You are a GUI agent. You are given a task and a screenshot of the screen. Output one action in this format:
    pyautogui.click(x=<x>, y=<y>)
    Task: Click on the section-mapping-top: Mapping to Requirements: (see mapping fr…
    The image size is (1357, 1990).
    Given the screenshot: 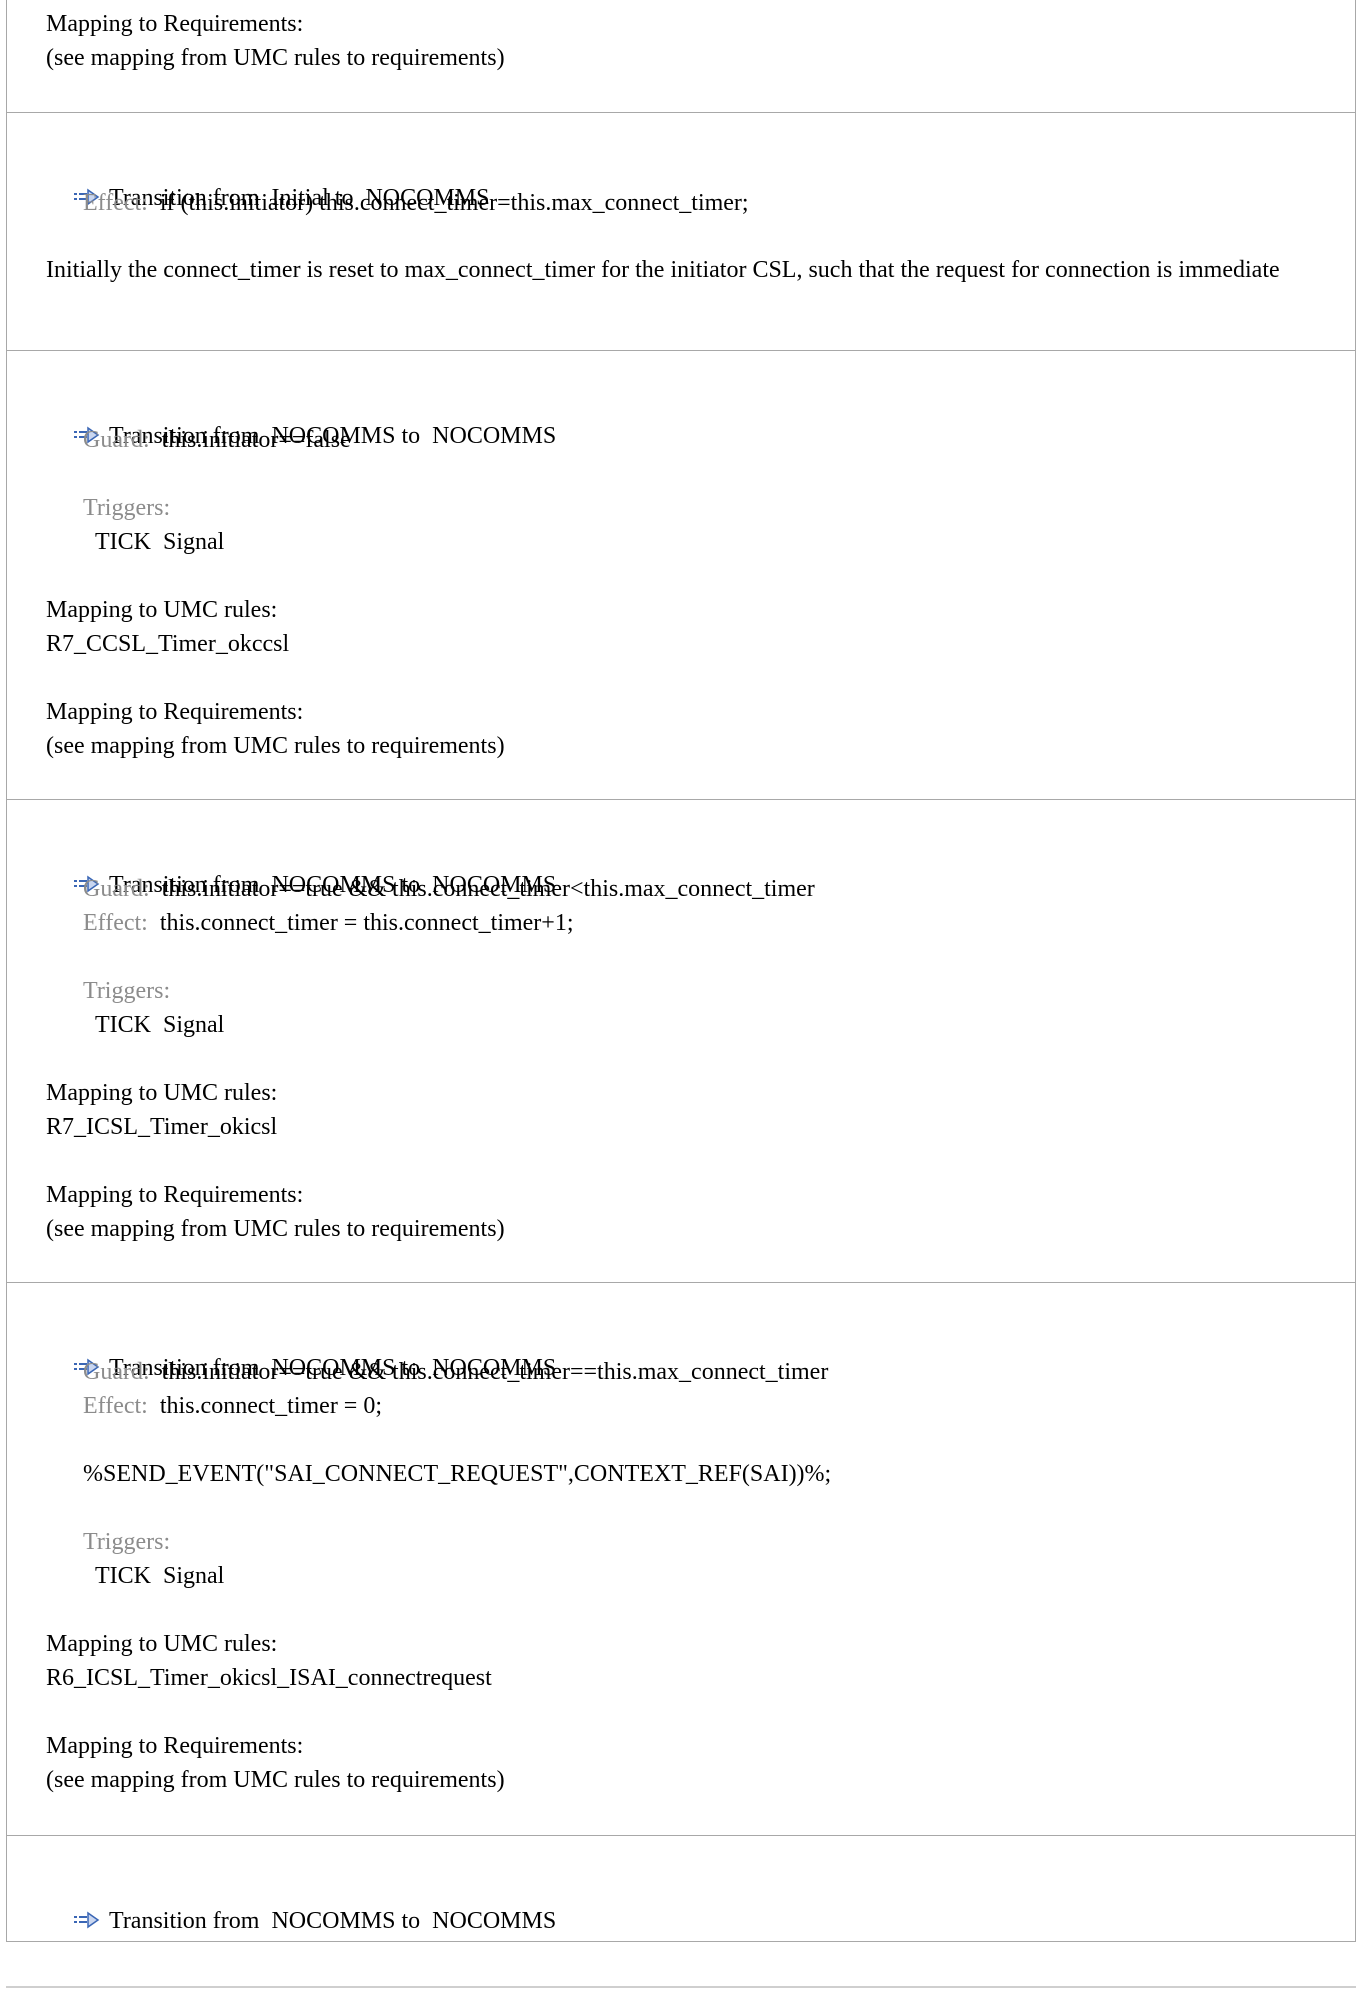 What is the action you would take?
    pyautogui.click(x=681, y=56)
    